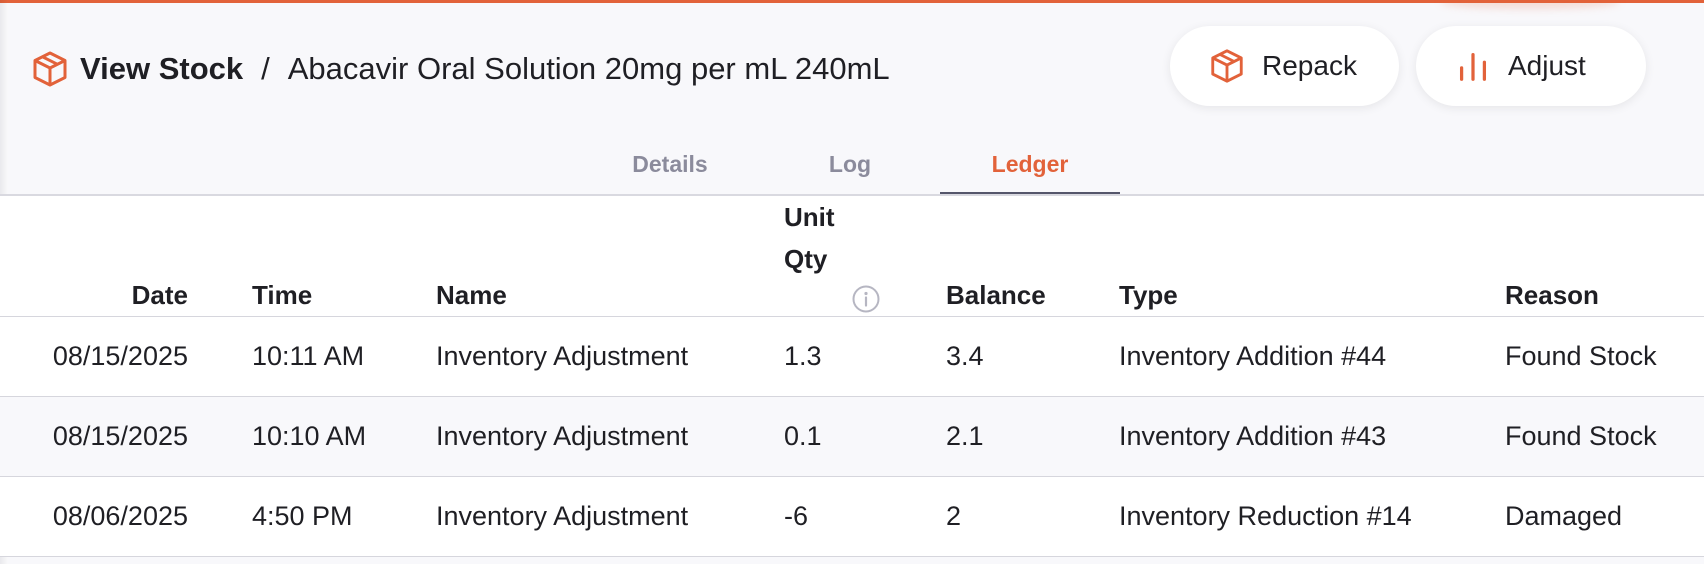  I want to click on adjust-button: Adjust, so click(1531, 66).